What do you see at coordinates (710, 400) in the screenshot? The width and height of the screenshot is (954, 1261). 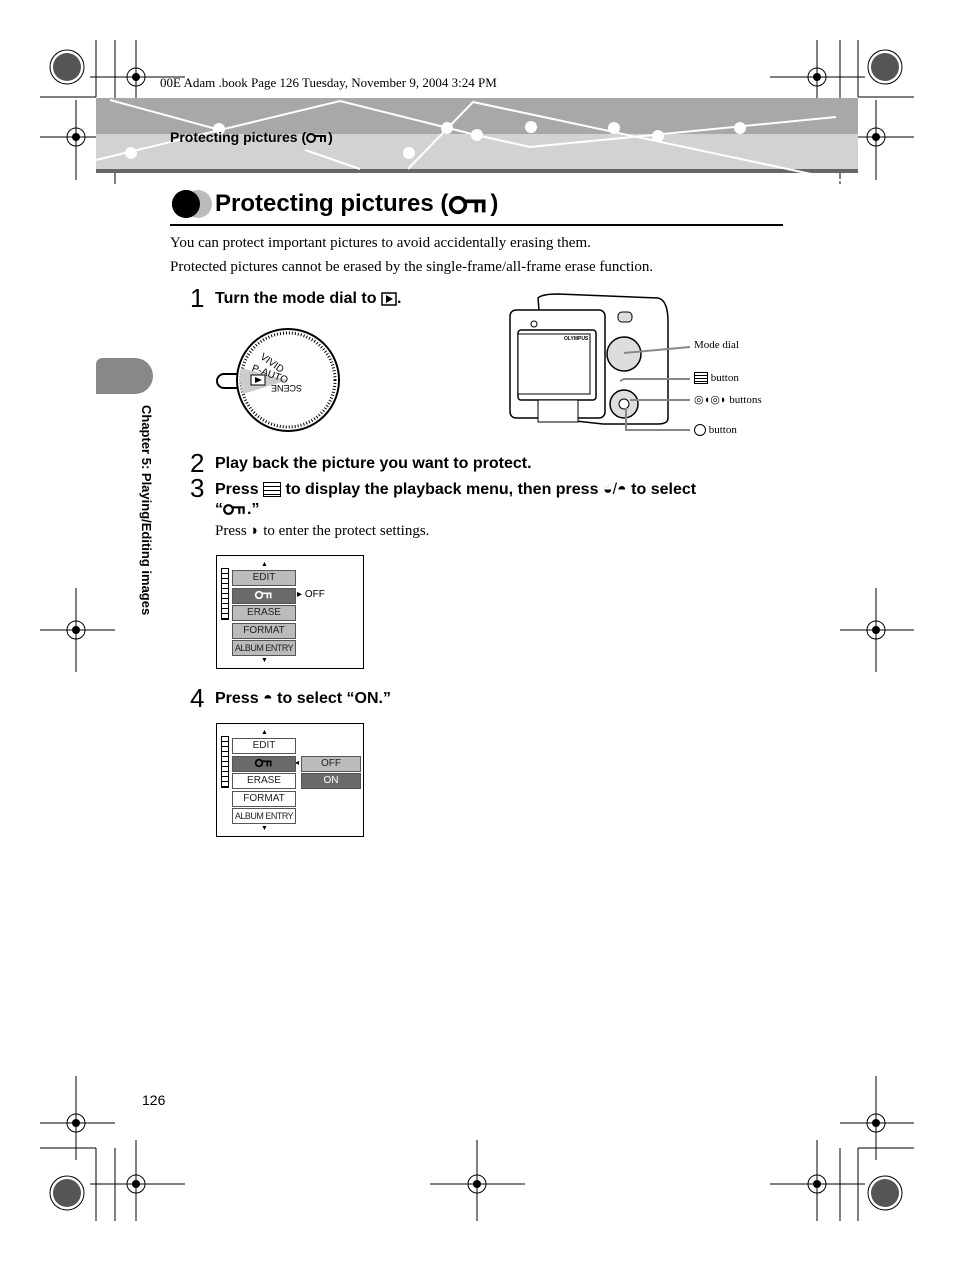 I see `arrow-pad-icons: ◎◖◎◗` at bounding box center [710, 400].